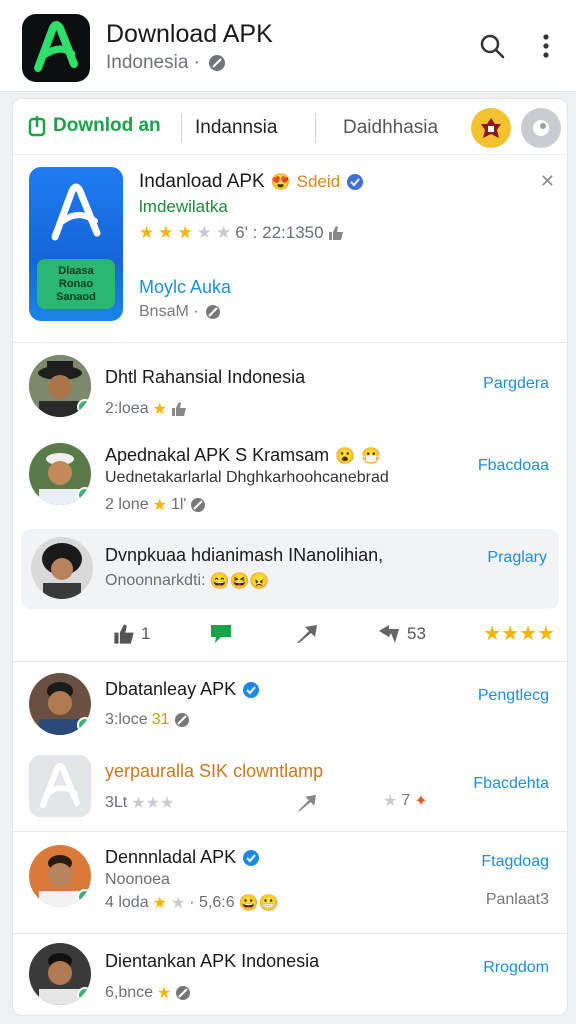 The image size is (576, 1024). Describe the element at coordinates (127, 902) in the screenshot. I see `review-meta-text: 4 loda` at that location.